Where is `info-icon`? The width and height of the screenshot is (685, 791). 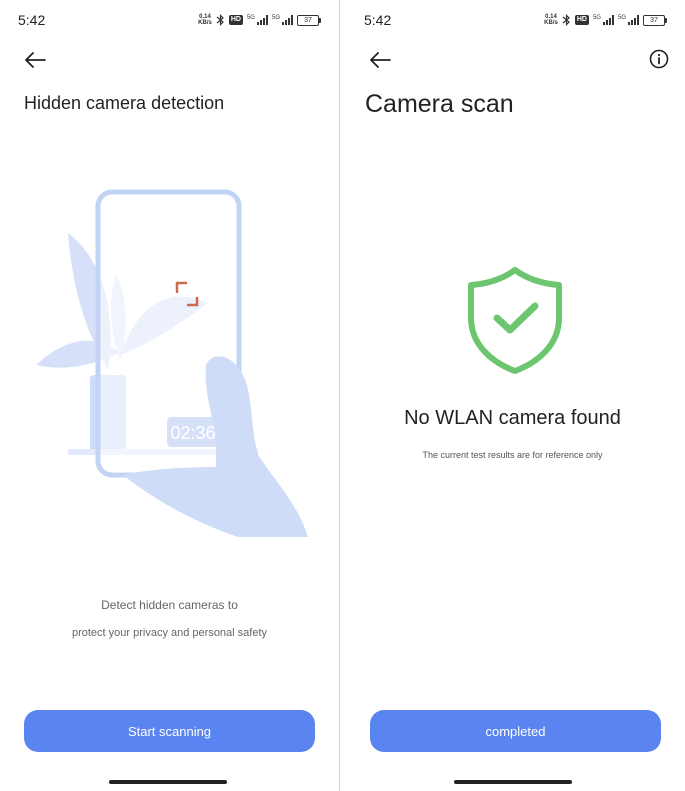
info-icon is located at coordinates (659, 59).